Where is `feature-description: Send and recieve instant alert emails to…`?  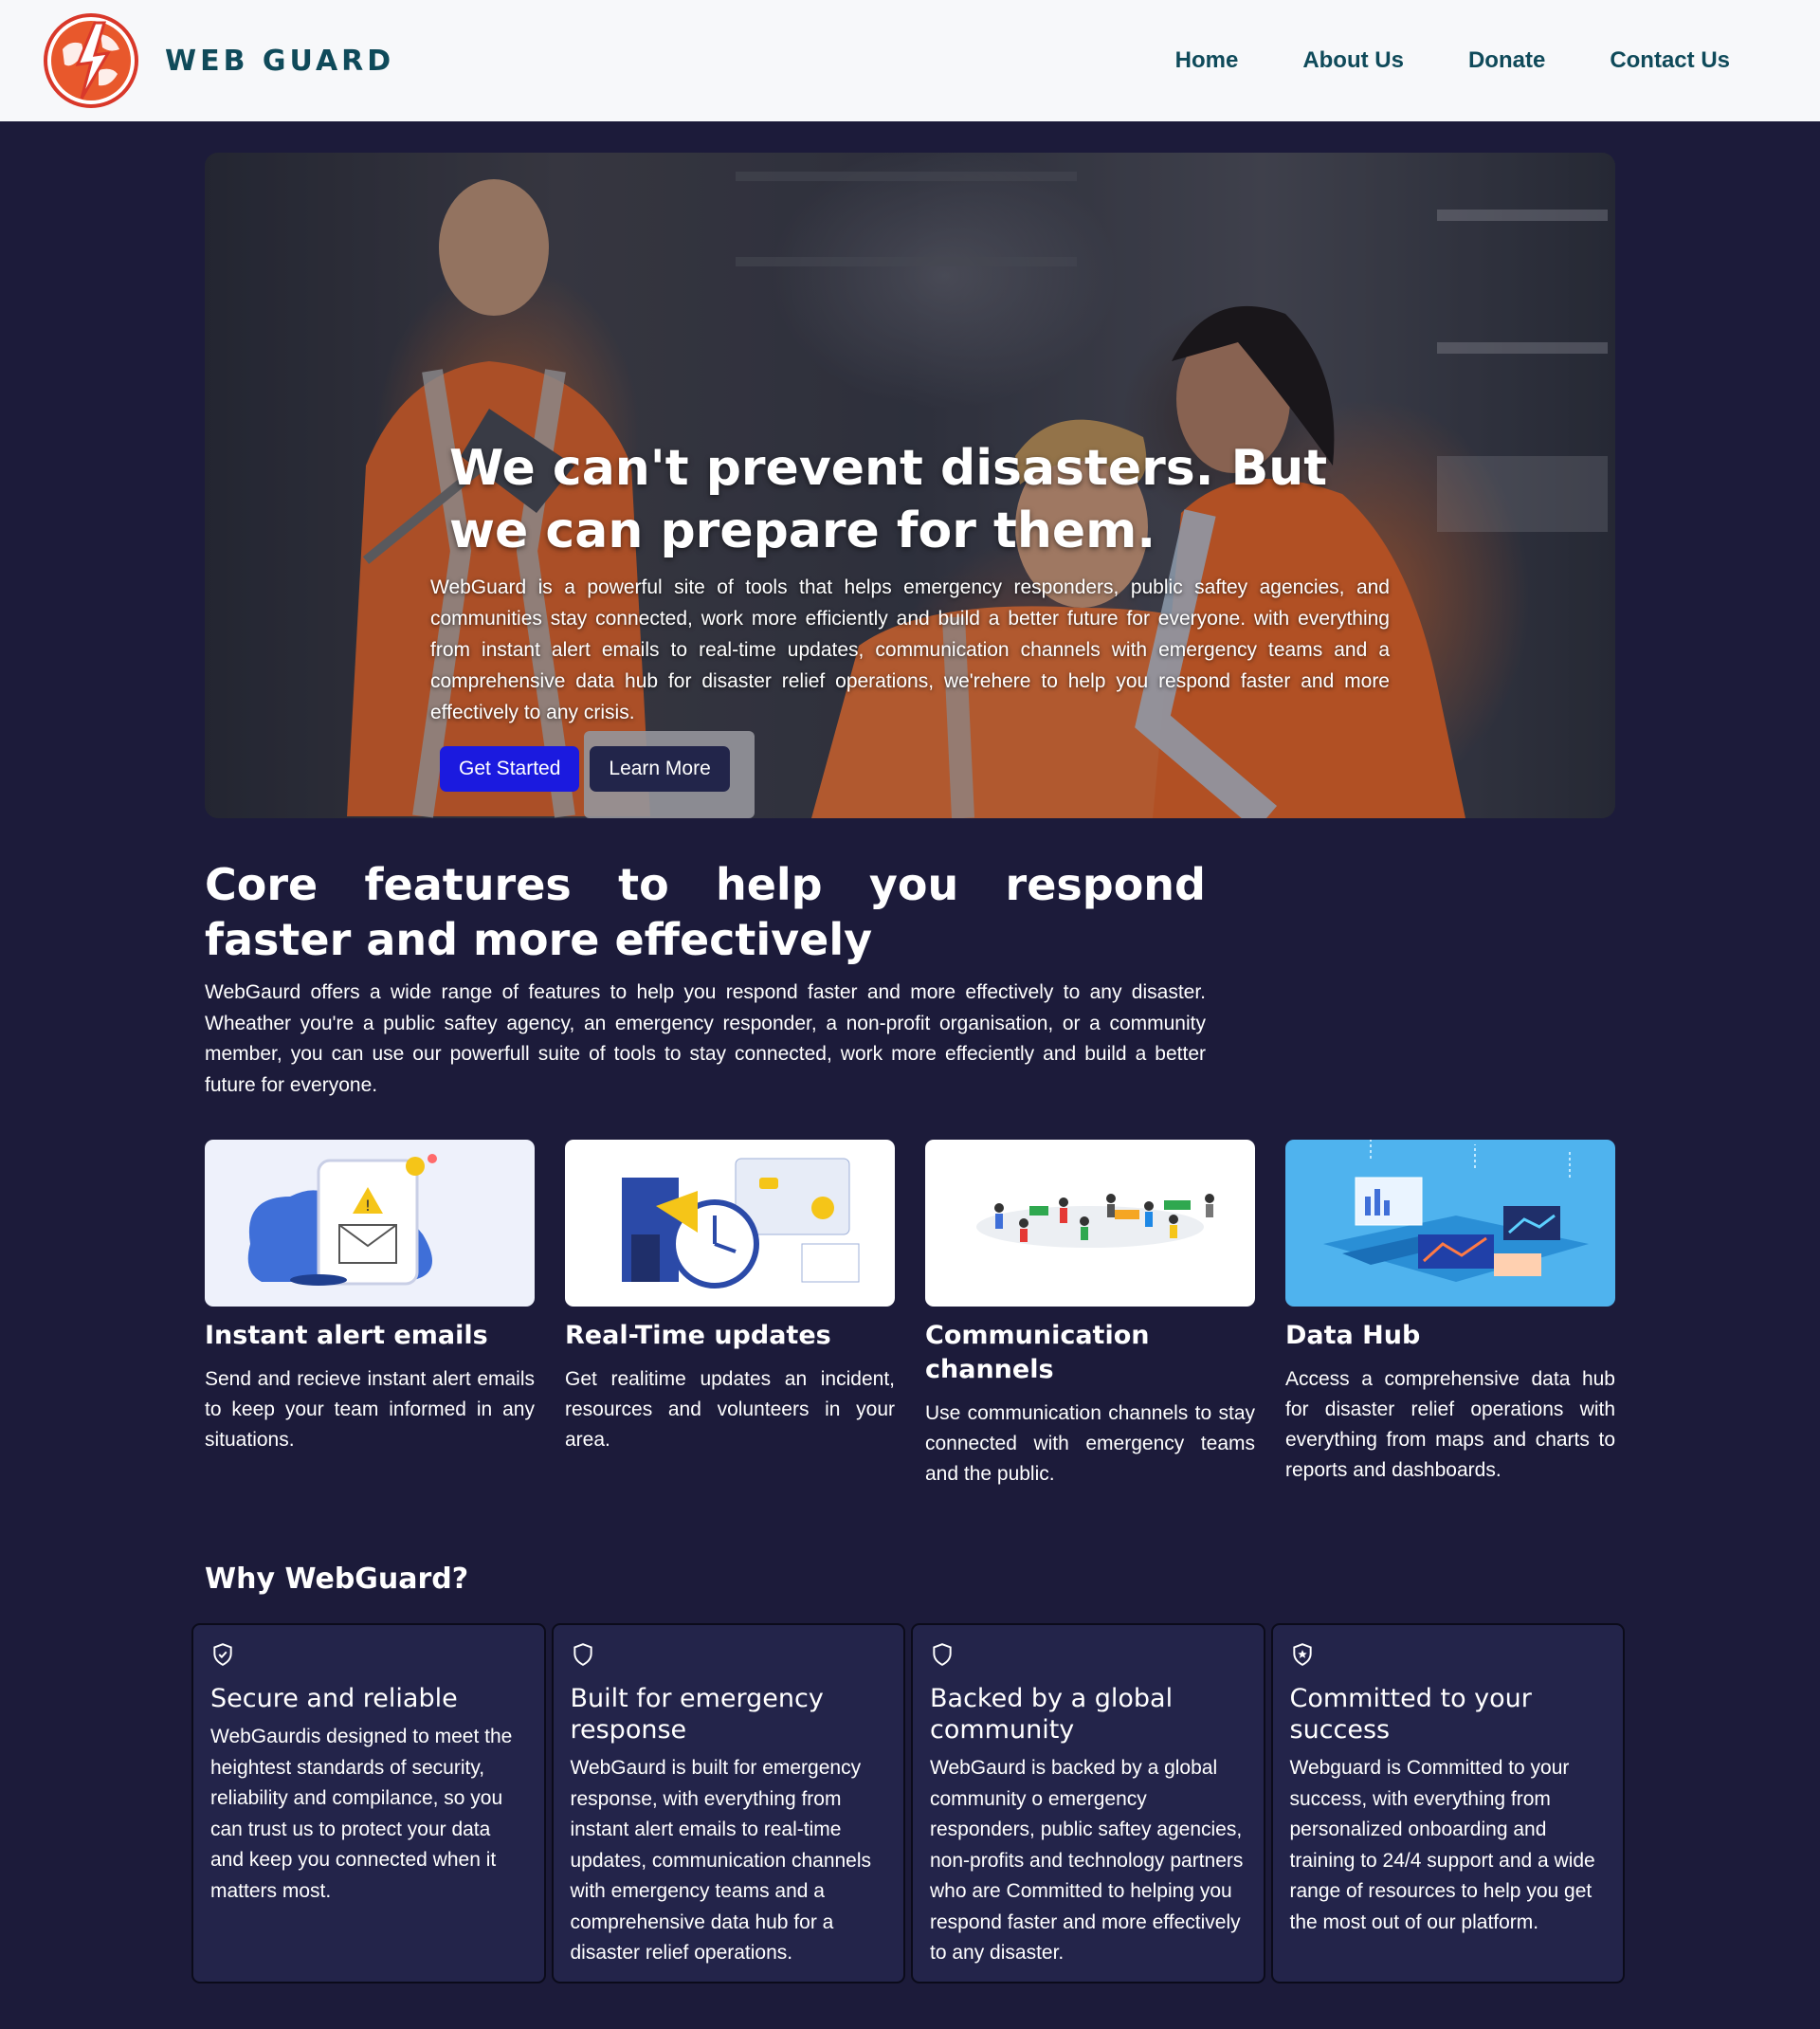
feature-description: Send and recieve instant alert emails to… is located at coordinates (370, 1409).